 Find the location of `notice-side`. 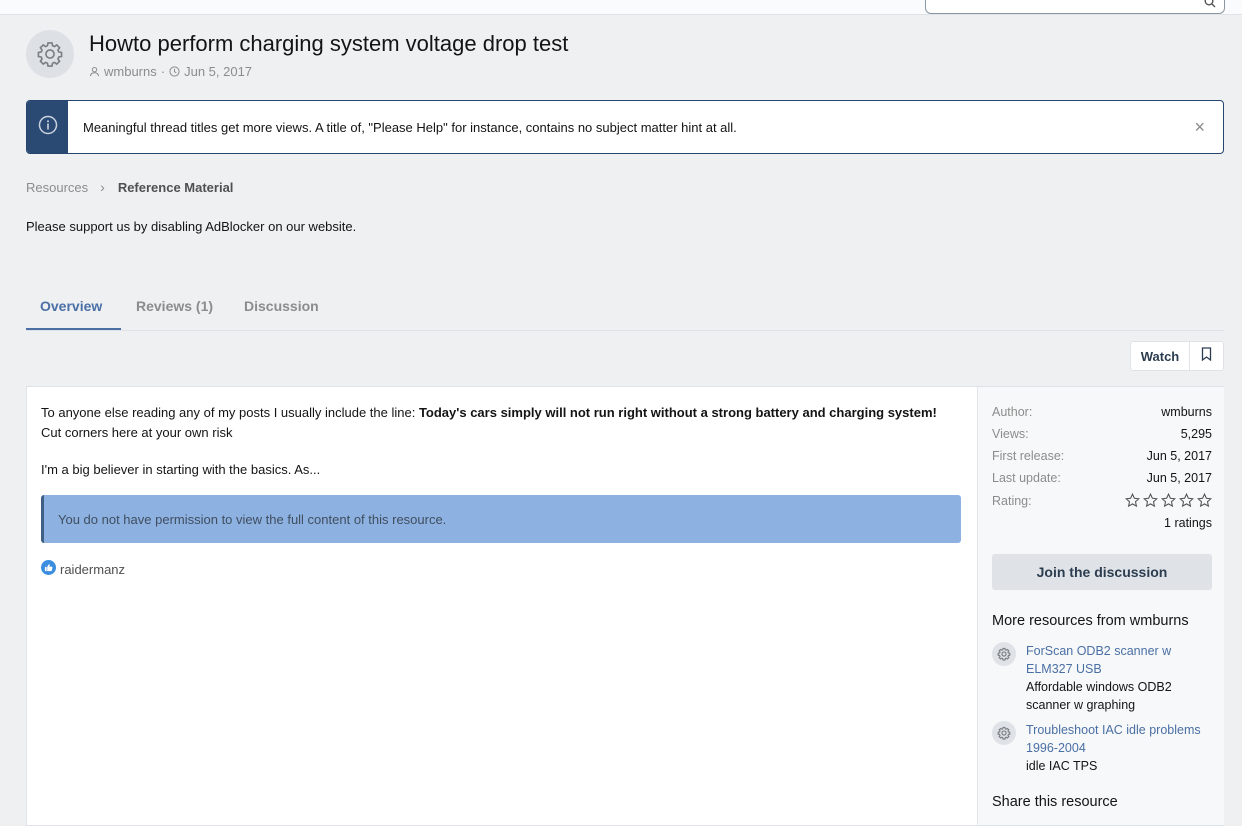

notice-side is located at coordinates (47, 127).